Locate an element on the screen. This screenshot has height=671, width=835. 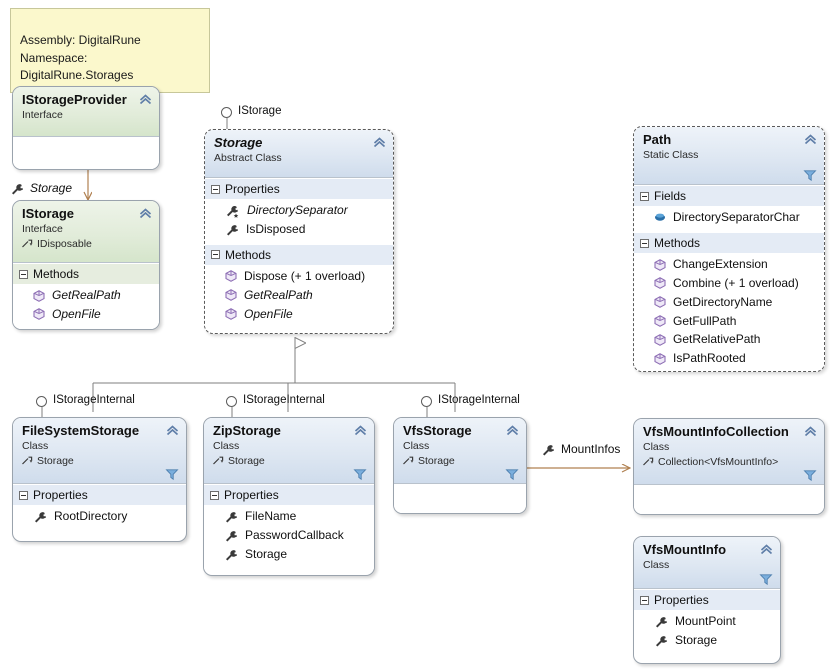
member-row: ChangeExtension is located at coordinates (729, 264).